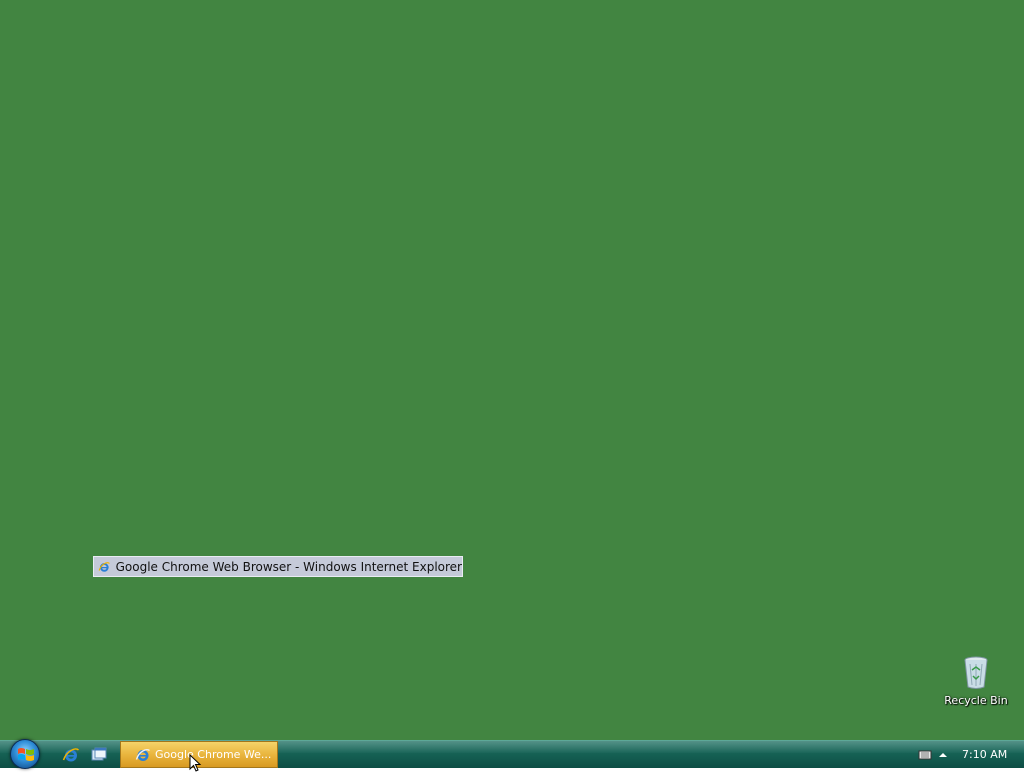 The width and height of the screenshot is (1024, 774). What do you see at coordinates (512, 754) in the screenshot?
I see `taskbar: Google Chrome We... 7:10 AM` at bounding box center [512, 754].